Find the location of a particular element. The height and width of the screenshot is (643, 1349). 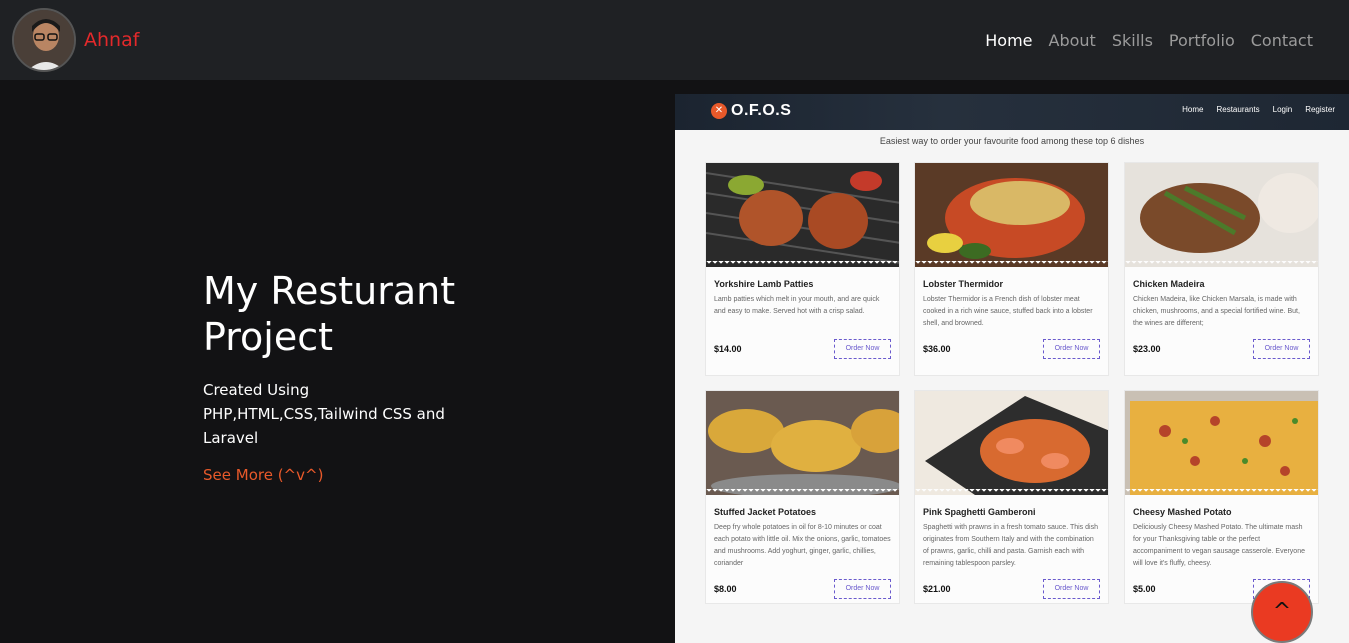

dish-name: Yorkshire Lamb Patties is located at coordinates (764, 284).